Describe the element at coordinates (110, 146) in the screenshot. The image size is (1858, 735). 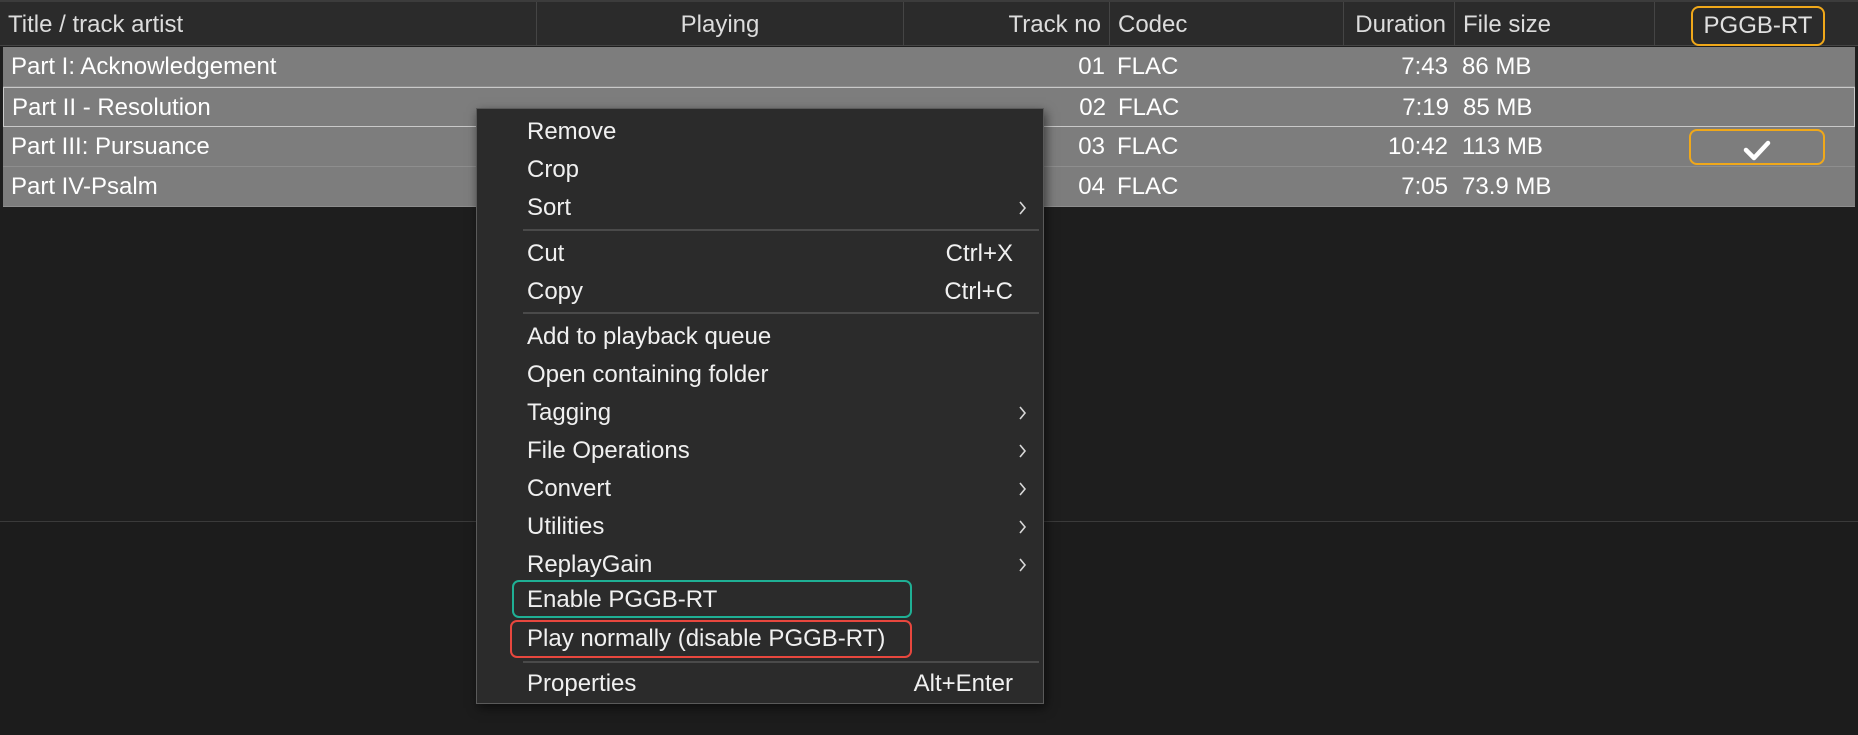
I see `track-title: Part III: Pursuance` at that location.